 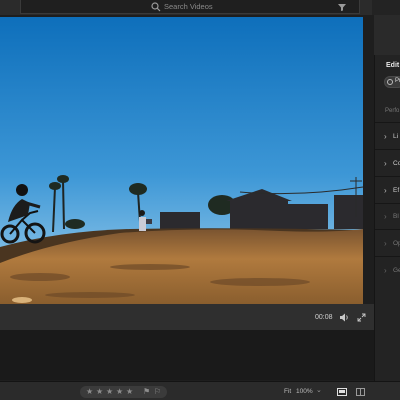 What do you see at coordinates (397, 81) in the screenshot?
I see `preset-label: Pr` at bounding box center [397, 81].